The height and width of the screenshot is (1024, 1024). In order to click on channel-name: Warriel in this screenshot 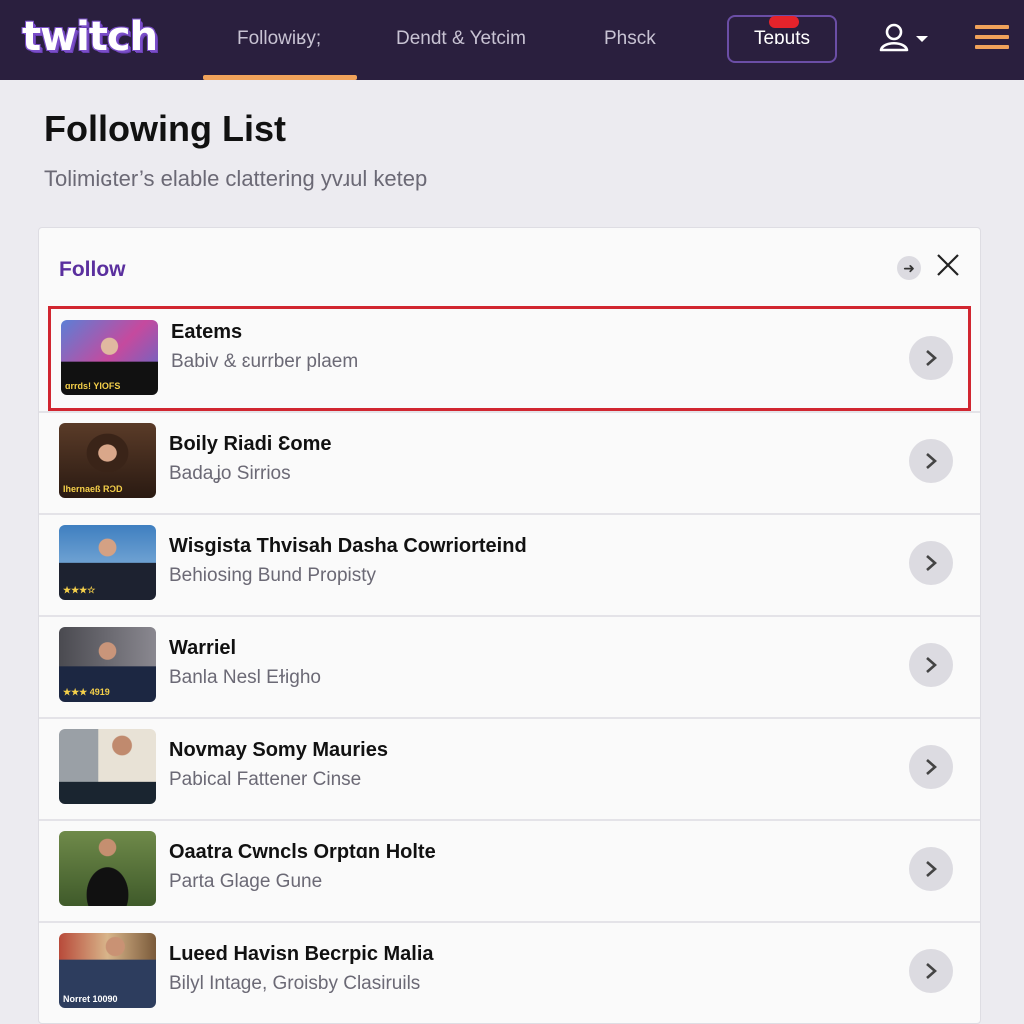, I will do `click(203, 648)`.